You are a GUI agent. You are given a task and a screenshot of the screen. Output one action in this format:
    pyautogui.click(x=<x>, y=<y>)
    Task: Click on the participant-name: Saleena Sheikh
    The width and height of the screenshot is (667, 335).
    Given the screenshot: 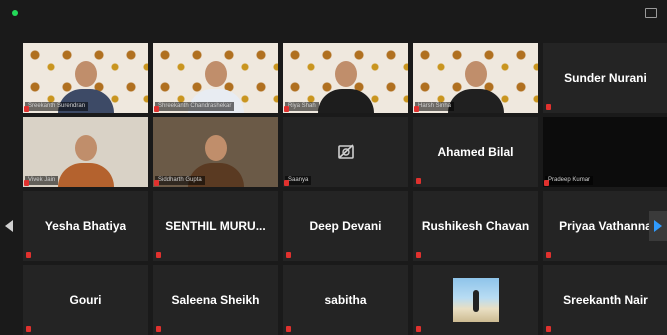 What is the action you would take?
    pyautogui.click(x=215, y=300)
    